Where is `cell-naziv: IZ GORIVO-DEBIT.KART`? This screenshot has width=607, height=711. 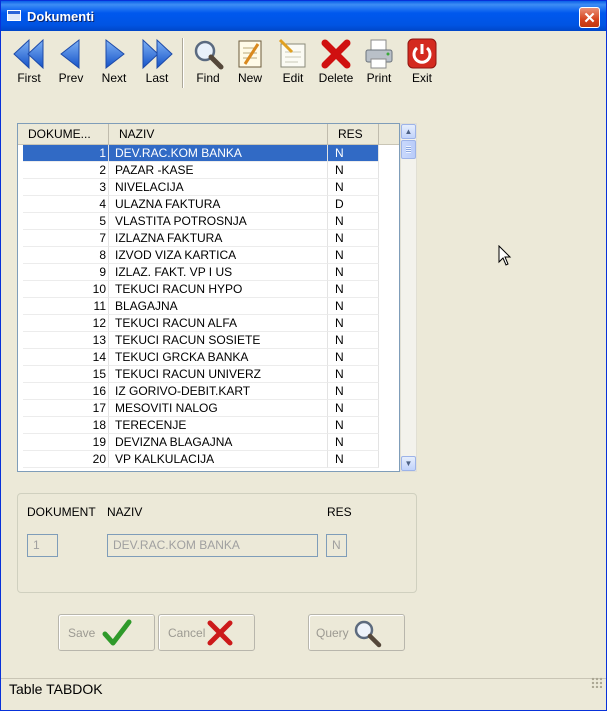
cell-naziv: IZ GORIVO-DEBIT.KART is located at coordinates (218, 391).